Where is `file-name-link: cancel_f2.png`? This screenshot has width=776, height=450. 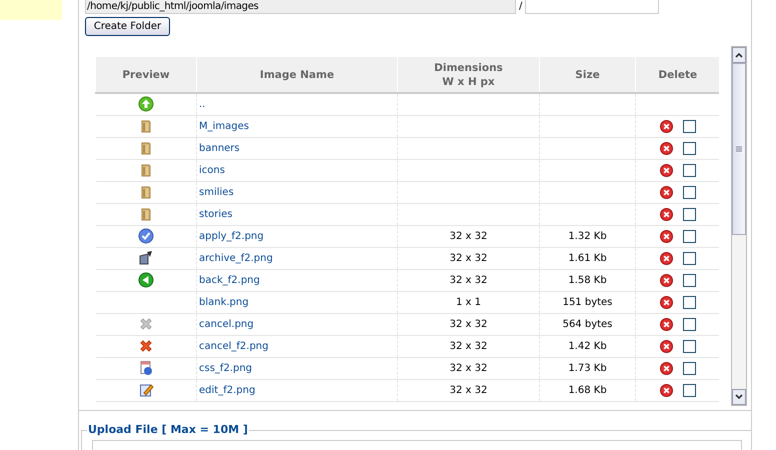 file-name-link: cancel_f2.png is located at coordinates (233, 346).